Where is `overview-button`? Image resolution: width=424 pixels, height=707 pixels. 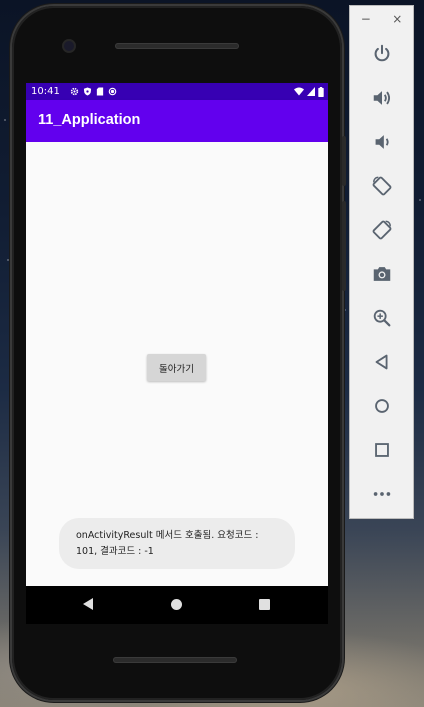 overview-button is located at coordinates (382, 450).